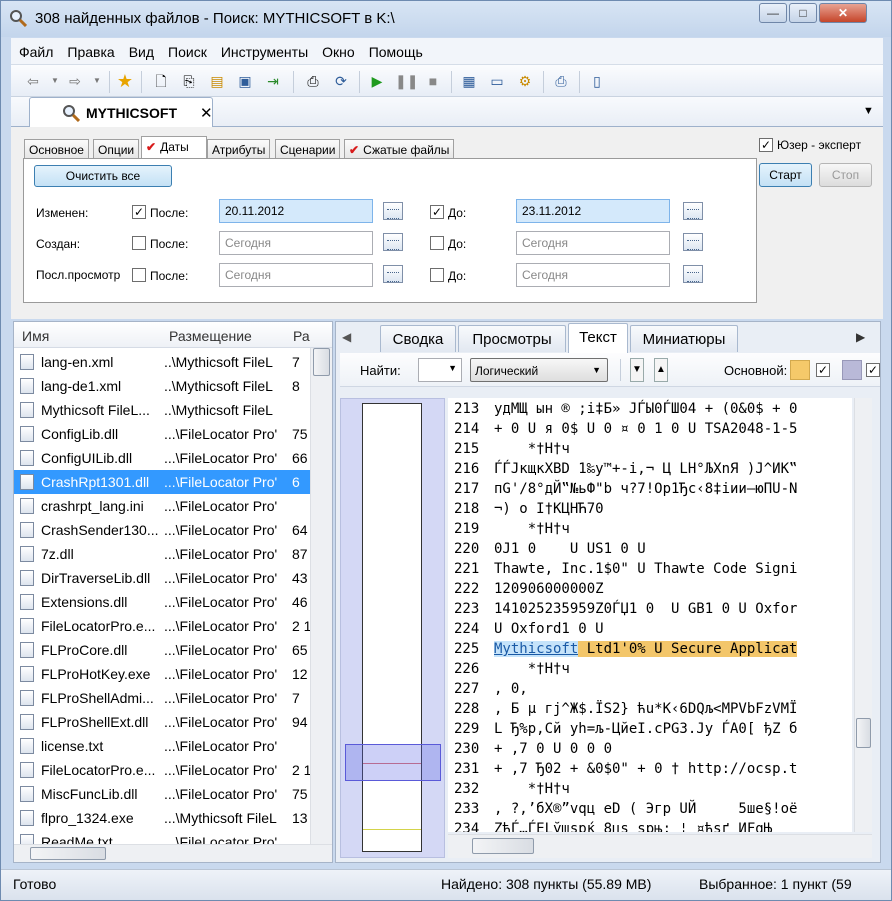 The image size is (892, 901). What do you see at coordinates (418, 338) in the screenshot?
I see `tab-summary: Сводка` at bounding box center [418, 338].